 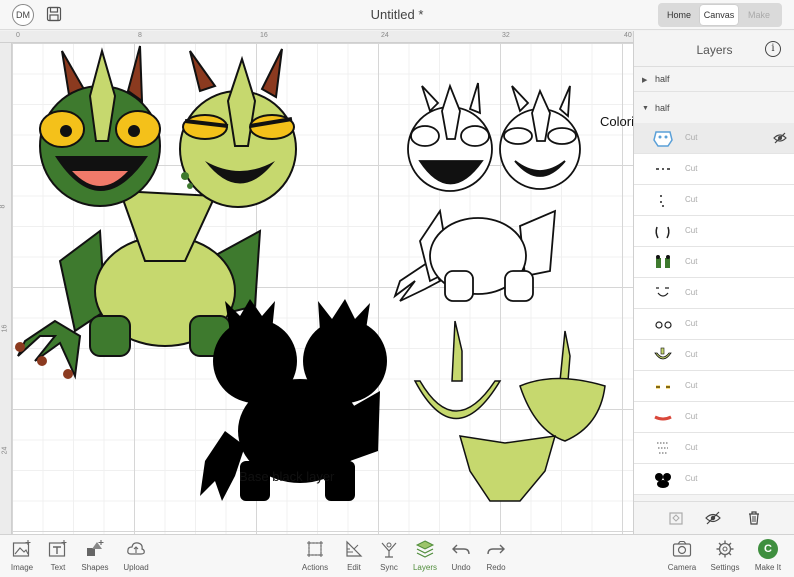 I want to click on image-label: Image, so click(x=22, y=567).